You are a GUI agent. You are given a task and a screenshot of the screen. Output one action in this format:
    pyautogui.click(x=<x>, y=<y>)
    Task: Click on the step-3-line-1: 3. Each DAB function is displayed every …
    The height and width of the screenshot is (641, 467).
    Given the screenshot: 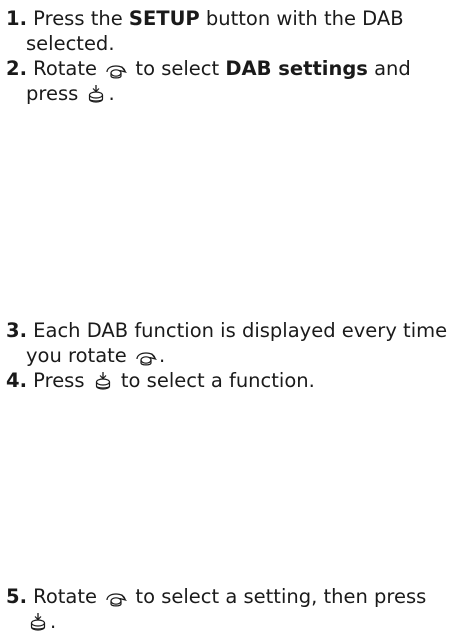 What is the action you would take?
    pyautogui.click(x=235, y=330)
    